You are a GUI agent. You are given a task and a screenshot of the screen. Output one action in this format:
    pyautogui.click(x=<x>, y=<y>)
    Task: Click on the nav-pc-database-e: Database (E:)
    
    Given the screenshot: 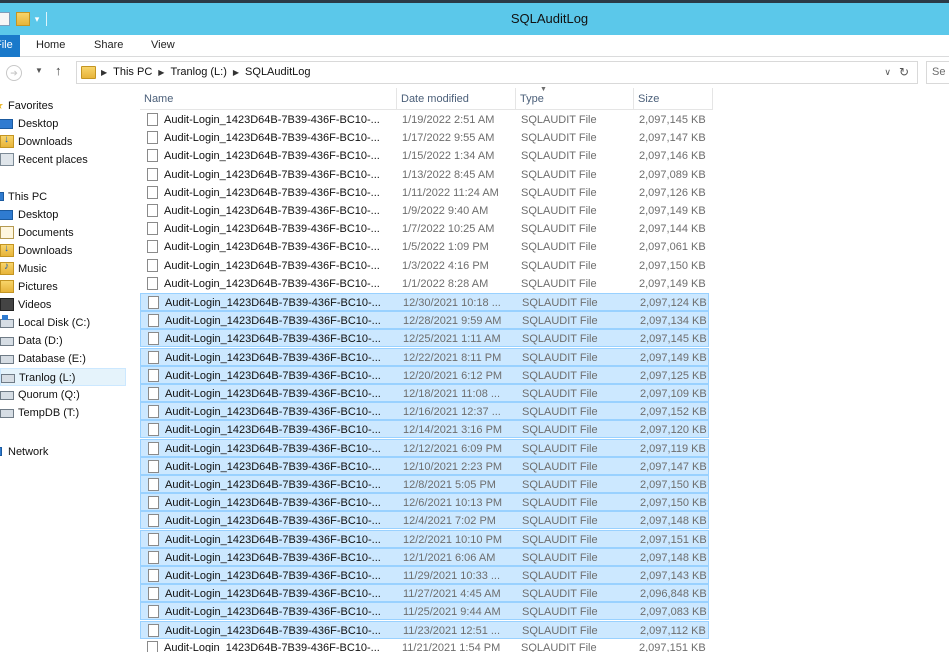 What is the action you would take?
    pyautogui.click(x=63, y=359)
    